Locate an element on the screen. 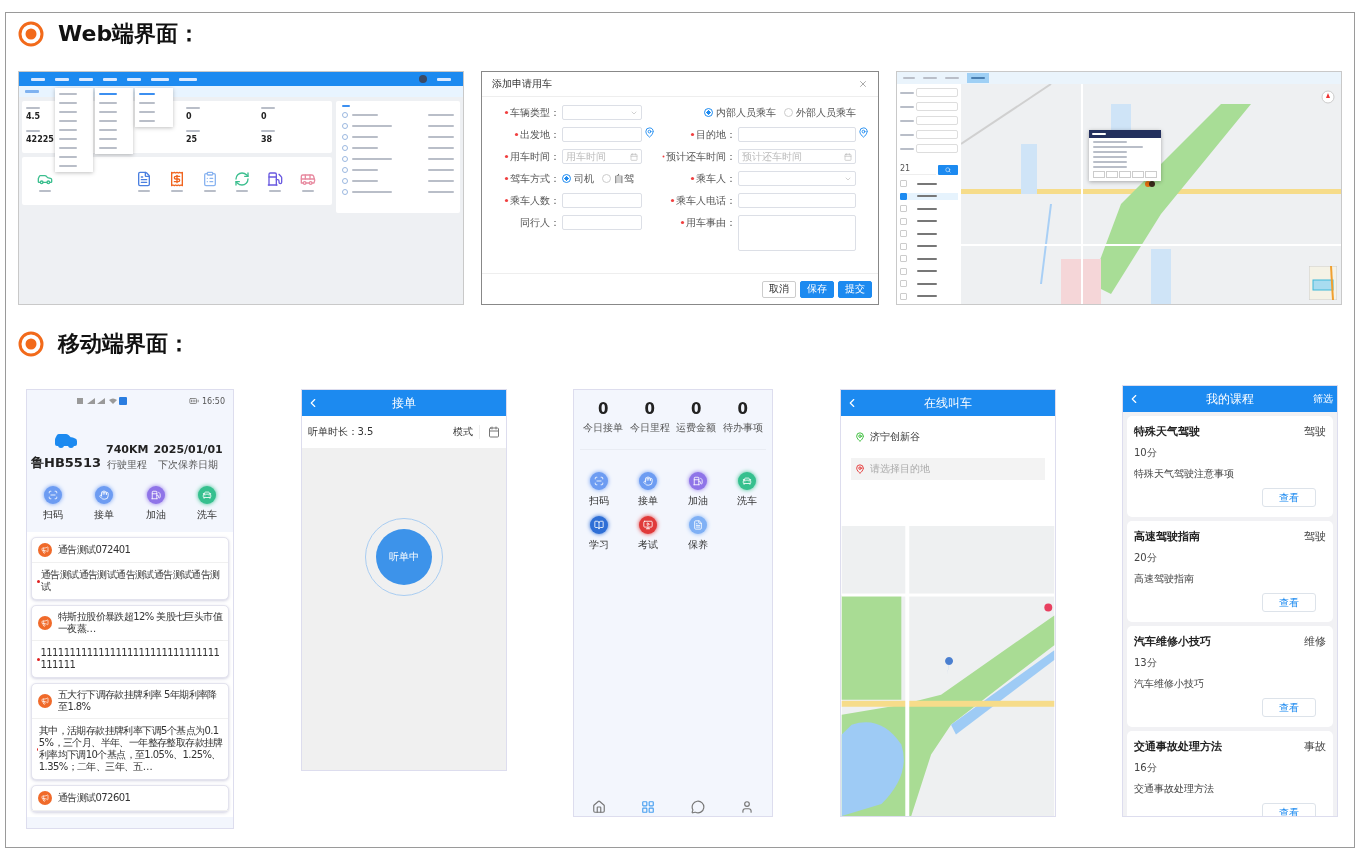 The height and width of the screenshot is (861, 1360). stat-value: 4.5 is located at coordinates (33, 116).